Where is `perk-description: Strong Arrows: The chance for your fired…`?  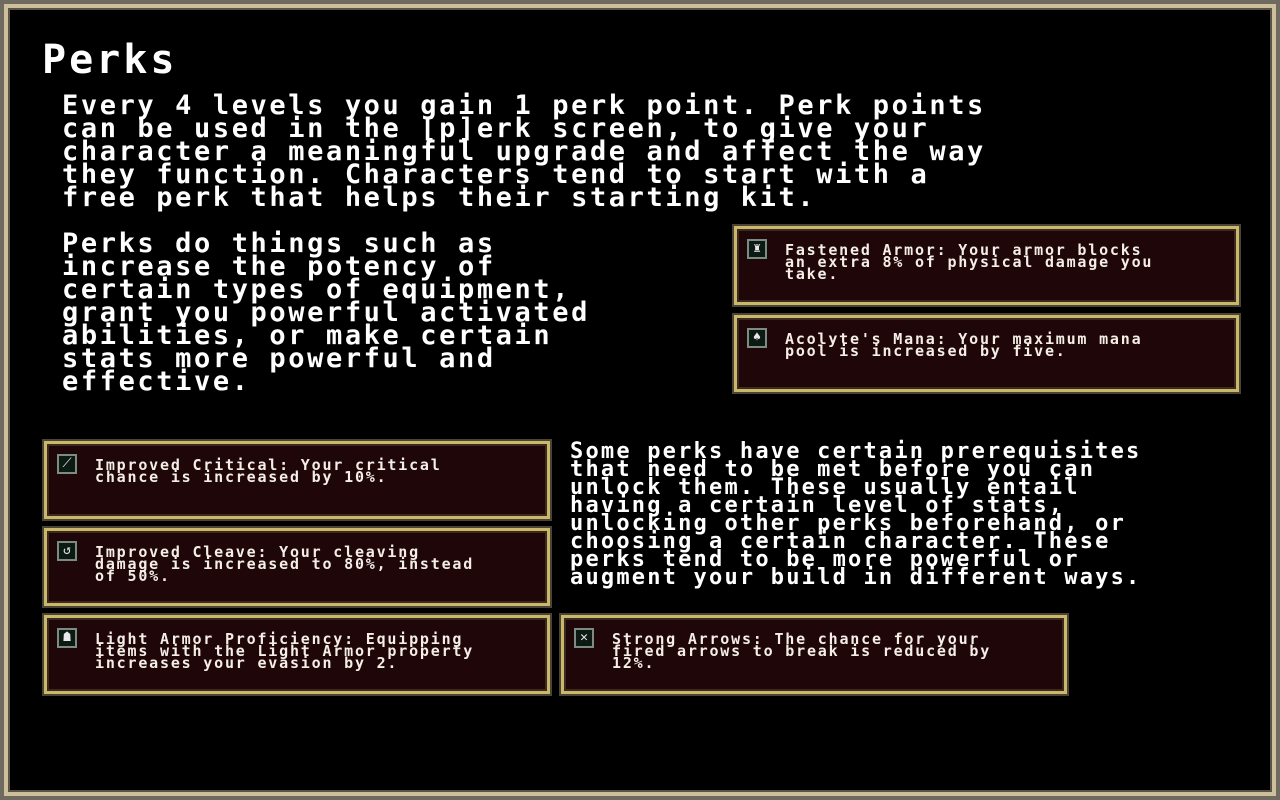
perk-description: Strong Arrows: The chance for your fired… is located at coordinates (802, 651).